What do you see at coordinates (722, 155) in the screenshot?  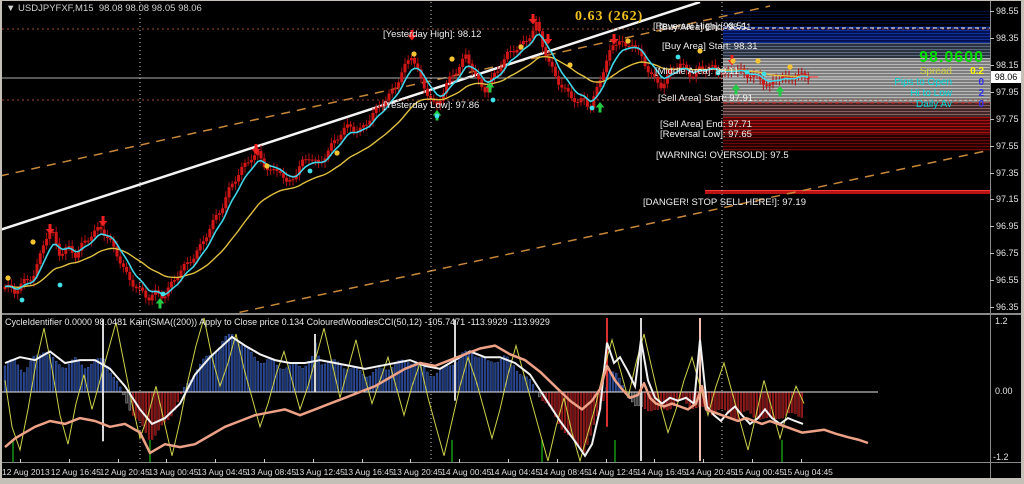 I see `label-oversold-warning: [WARNING! OVERSOLD]: 97.5` at bounding box center [722, 155].